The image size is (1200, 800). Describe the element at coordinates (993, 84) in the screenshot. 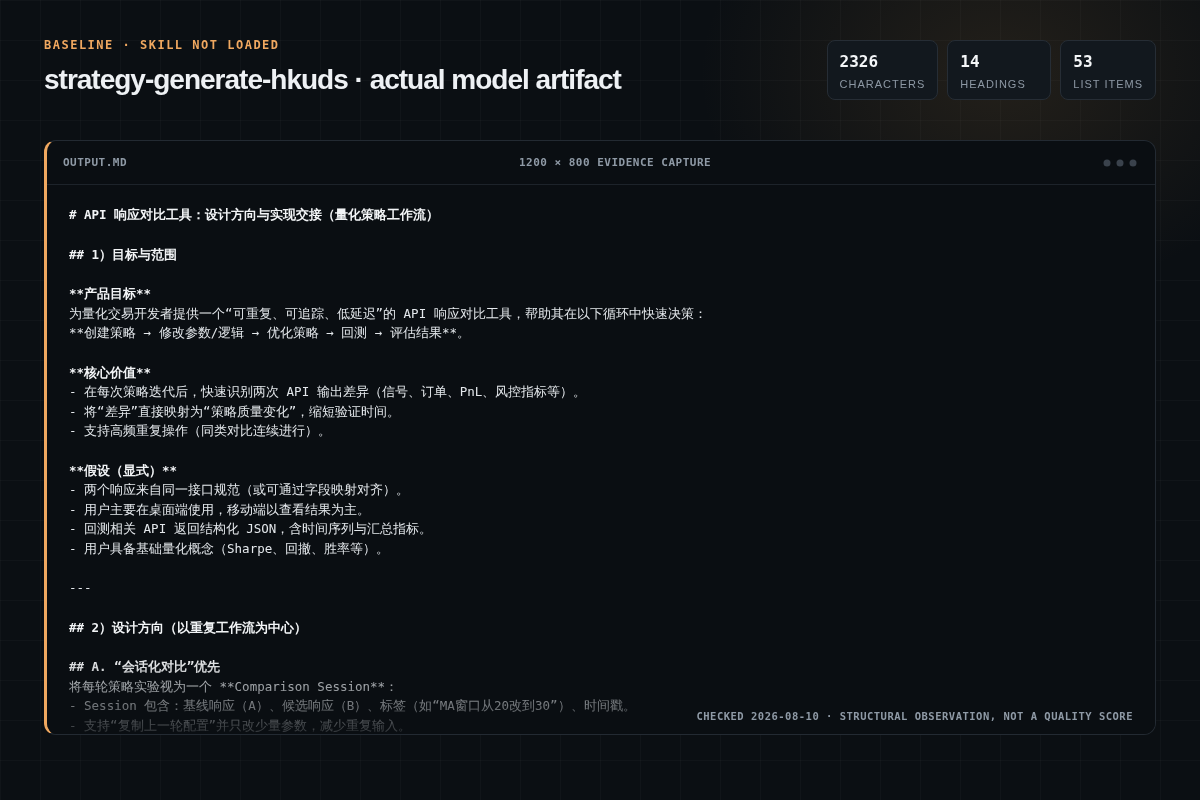

I see `stat-label: HEADINGS` at that location.